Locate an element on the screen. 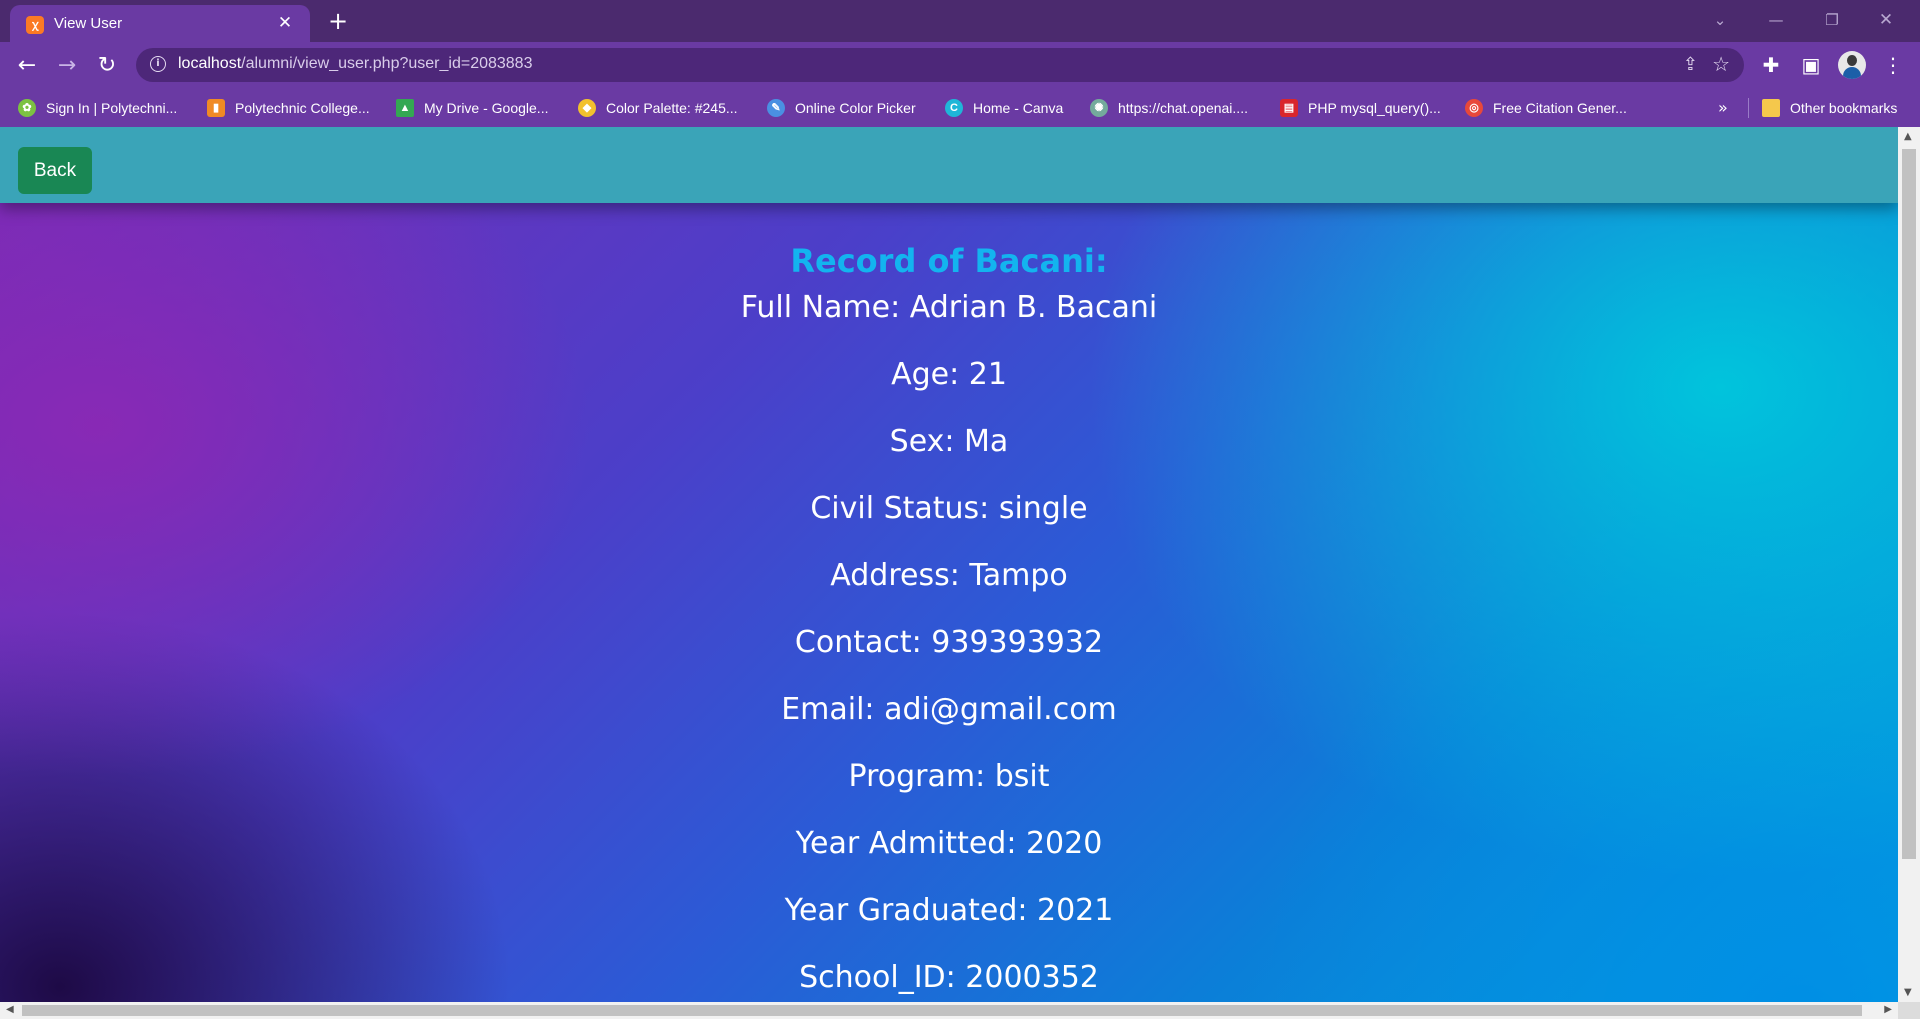 This screenshot has width=1920, height=1019. canva-icon: C is located at coordinates (954, 108).